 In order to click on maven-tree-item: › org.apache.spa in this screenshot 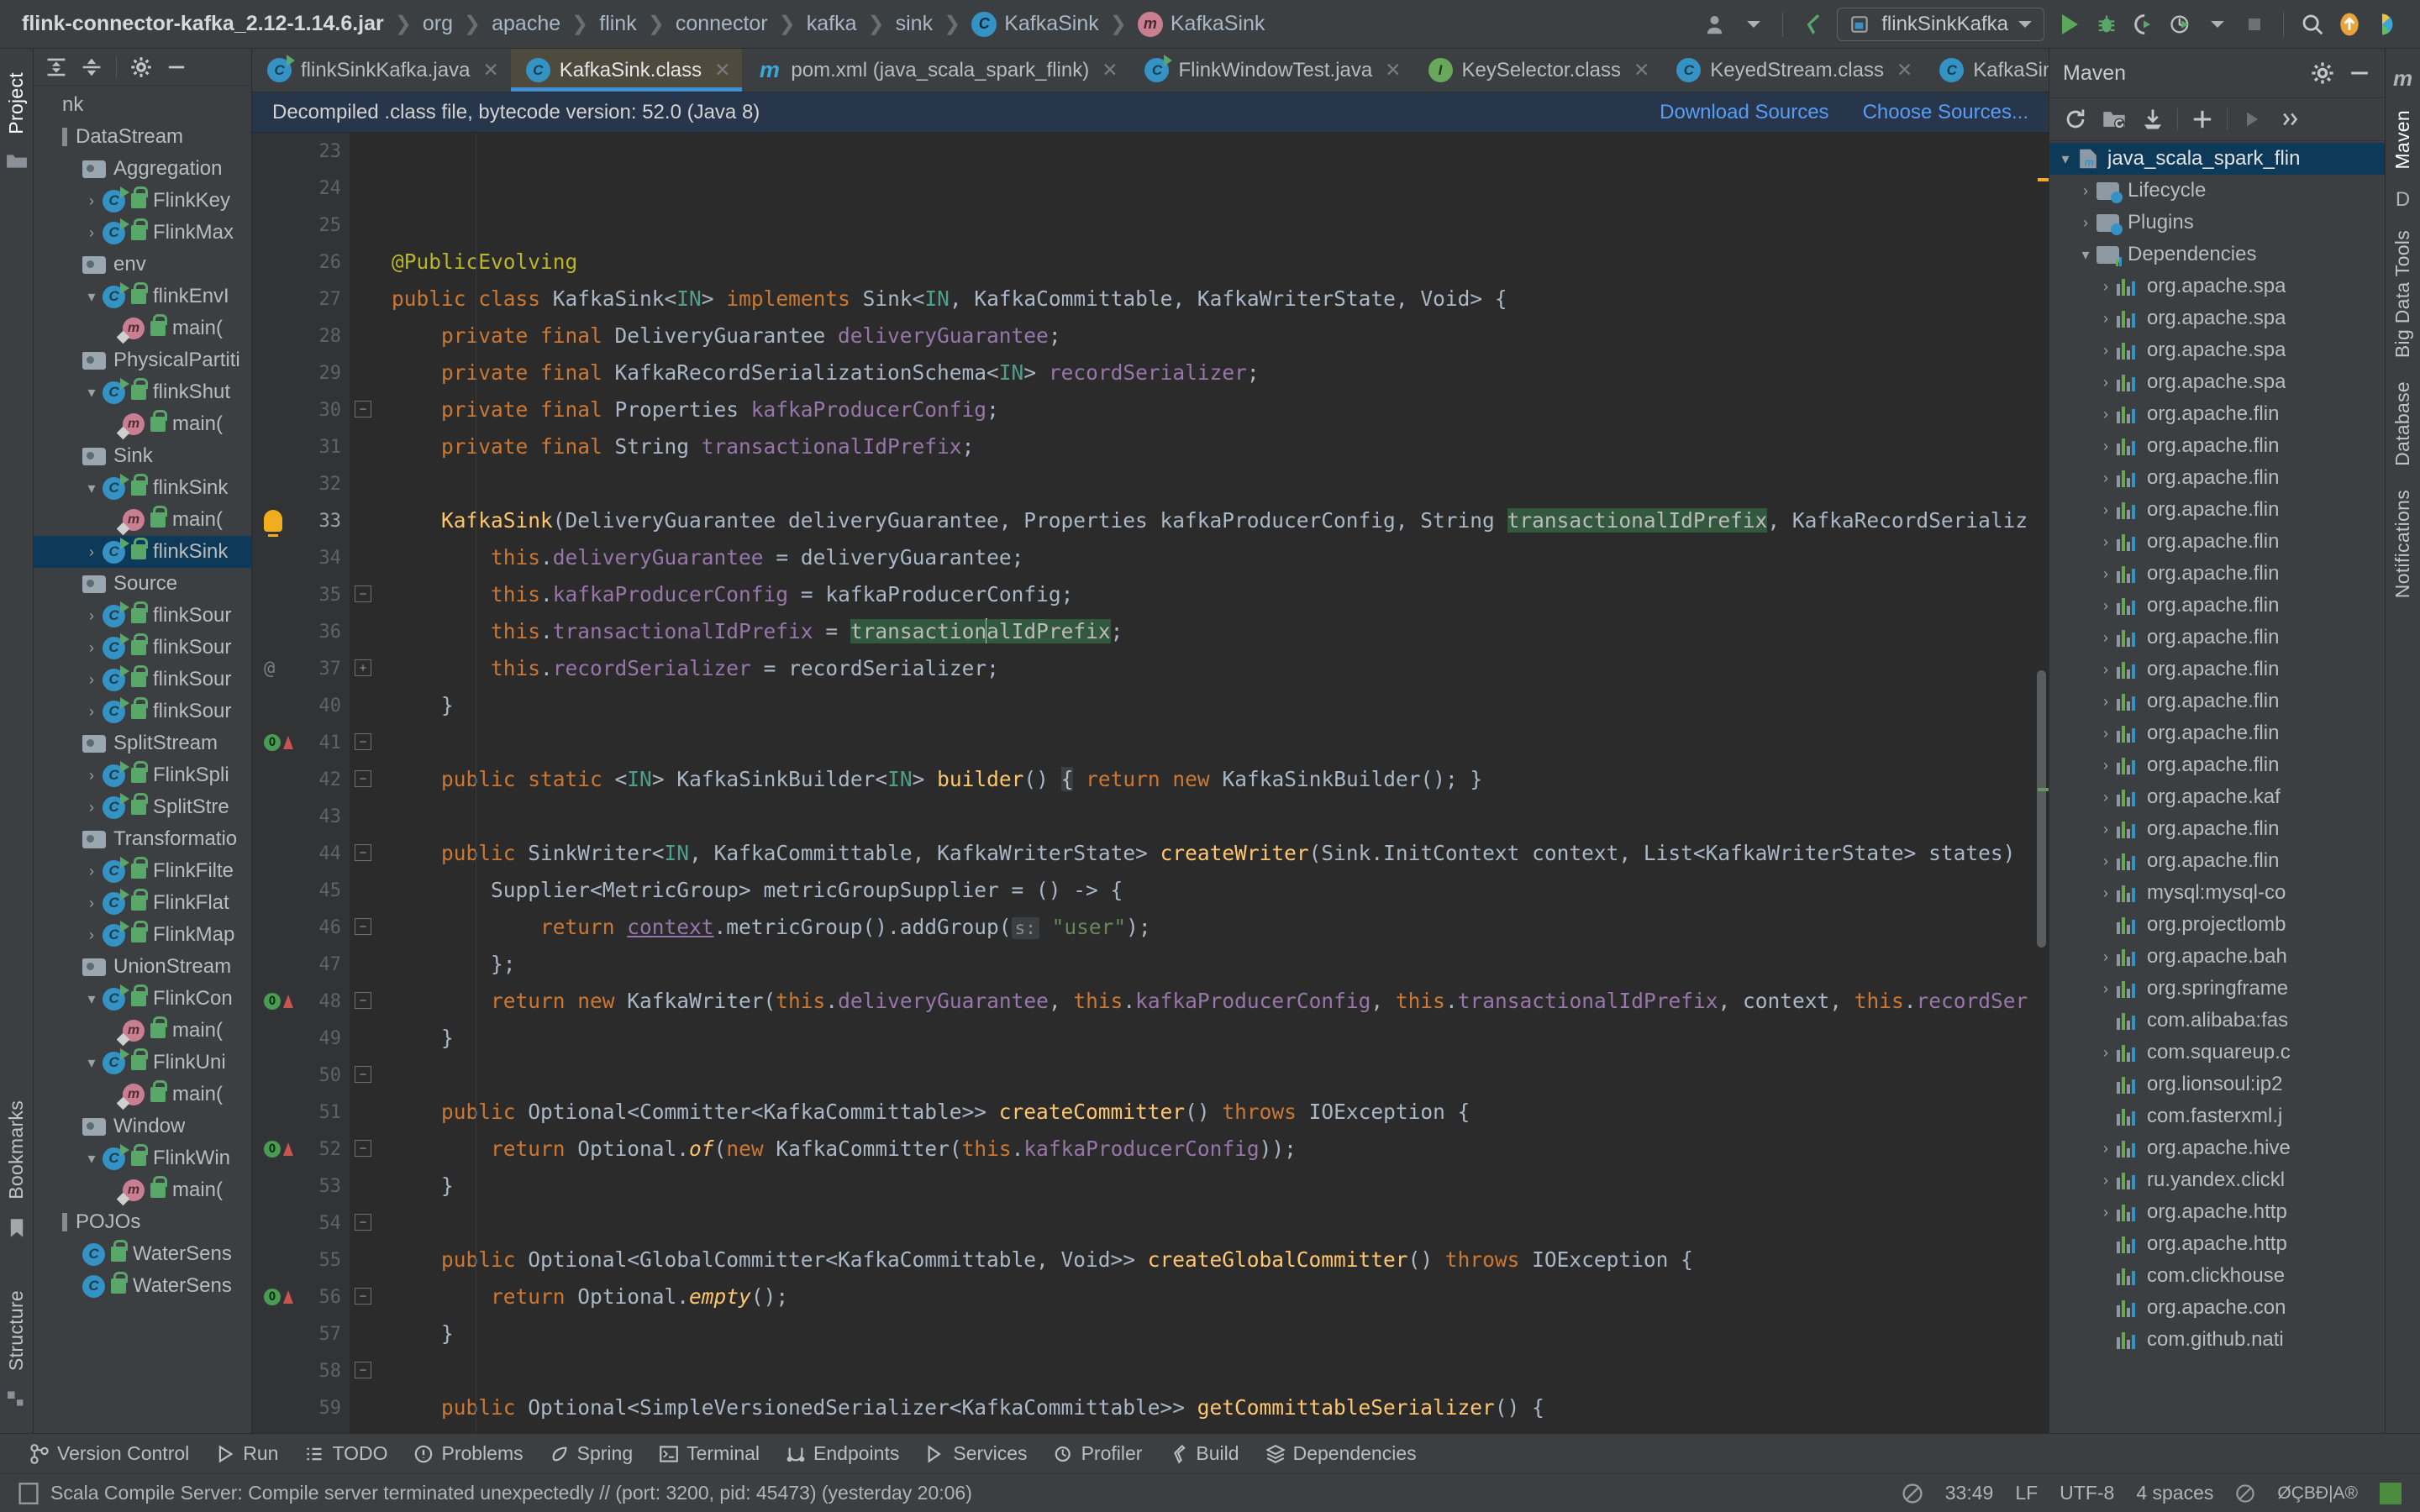, I will do `click(2217, 350)`.